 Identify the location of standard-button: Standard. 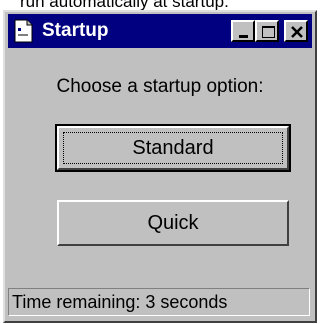
(173, 148).